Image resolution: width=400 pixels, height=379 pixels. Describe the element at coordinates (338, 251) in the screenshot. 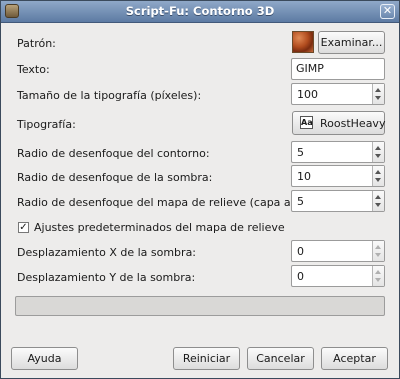

I see `shadow-x-spinner: 0` at that location.